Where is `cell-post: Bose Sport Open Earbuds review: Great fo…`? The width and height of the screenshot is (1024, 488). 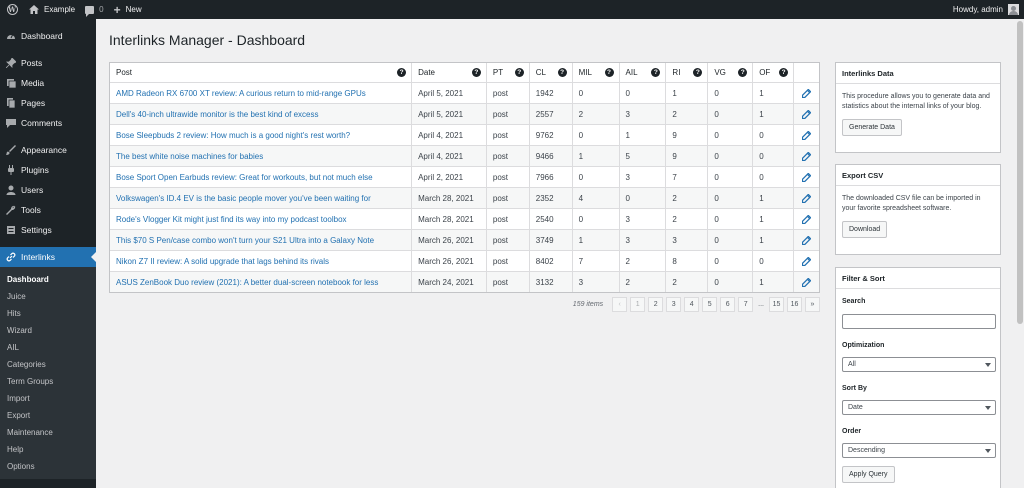 cell-post: Bose Sport Open Earbuds review: Great fo… is located at coordinates (260, 177).